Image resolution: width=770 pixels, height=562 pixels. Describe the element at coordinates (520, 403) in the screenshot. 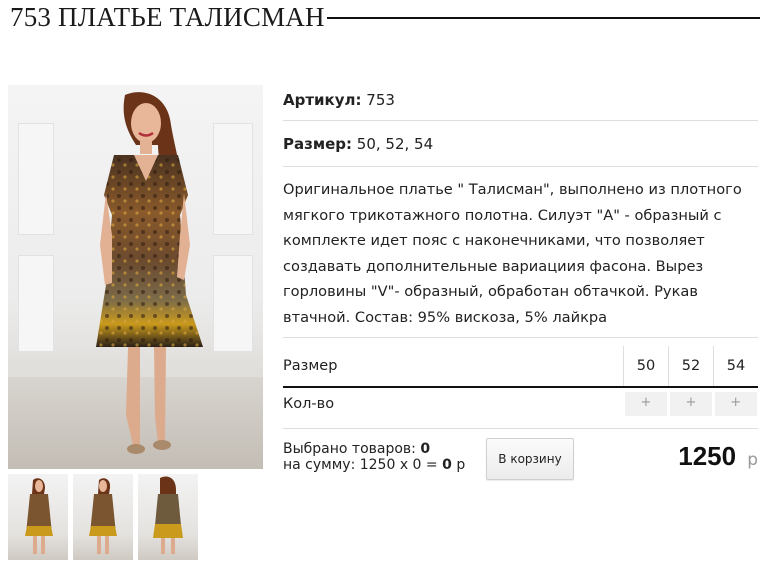

I see `quantity-row: Кол-во + + +` at that location.